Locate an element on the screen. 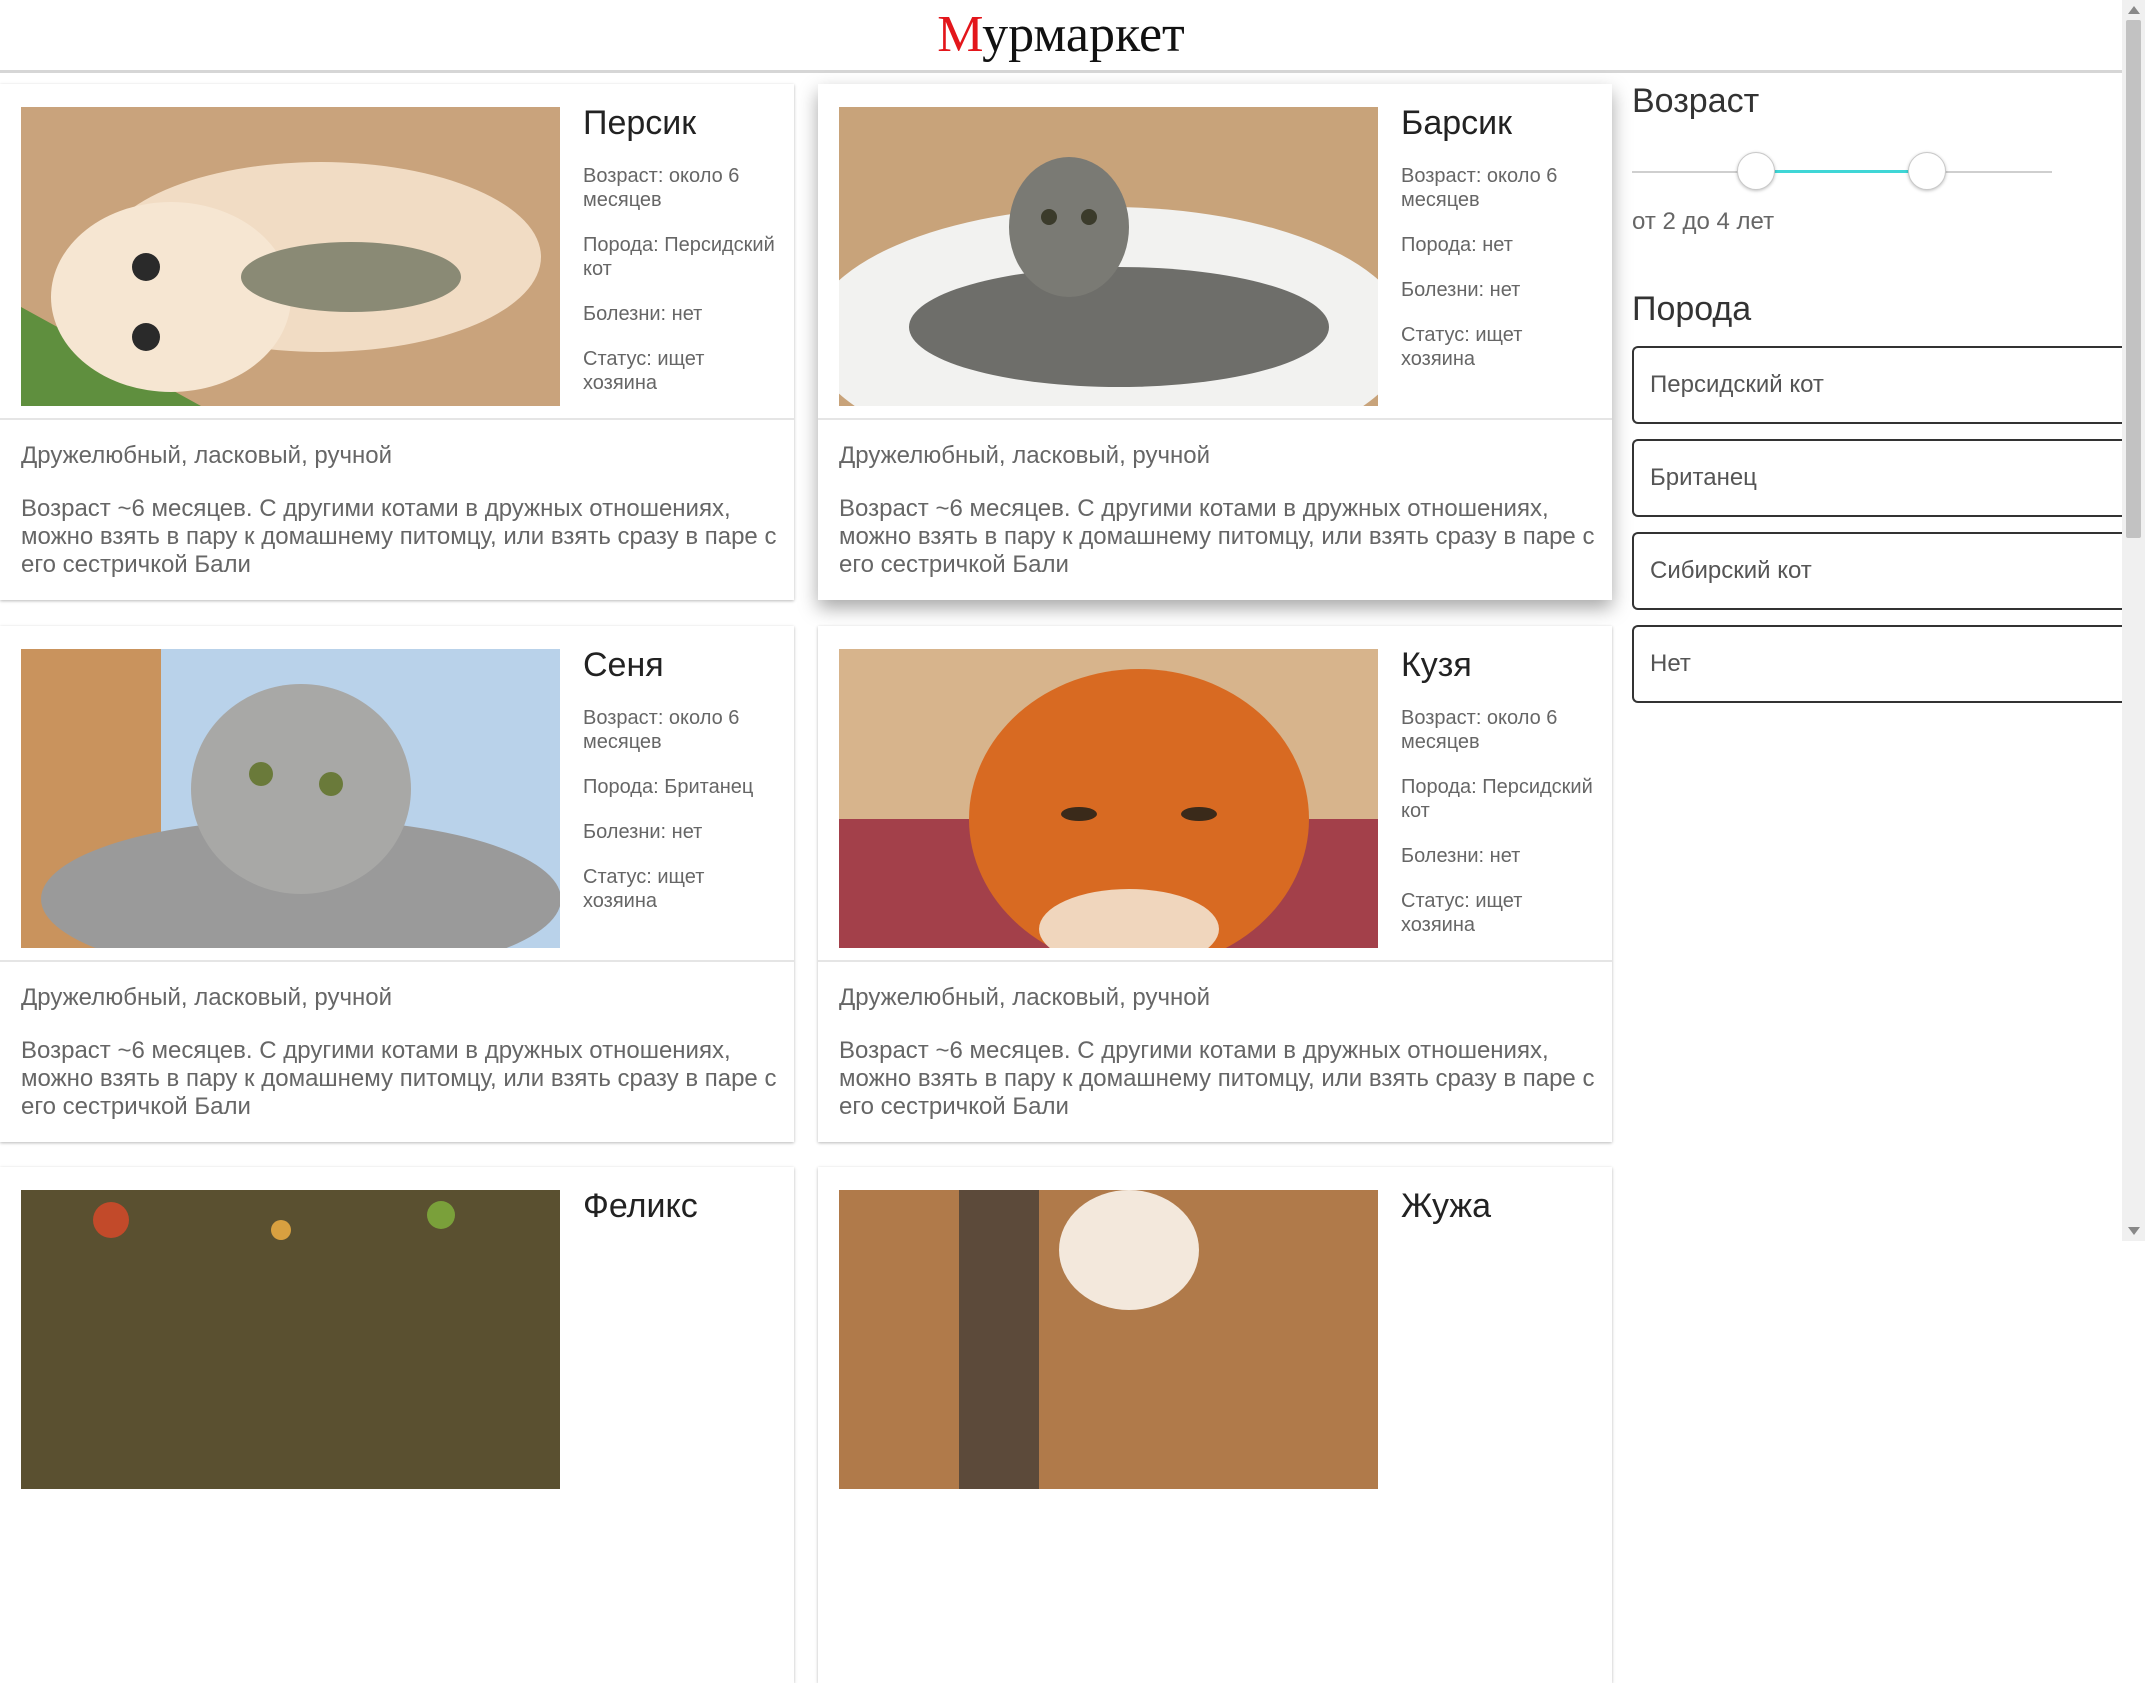 The height and width of the screenshot is (1683, 2145). breed-filter-title: Порода is located at coordinates (1692, 309).